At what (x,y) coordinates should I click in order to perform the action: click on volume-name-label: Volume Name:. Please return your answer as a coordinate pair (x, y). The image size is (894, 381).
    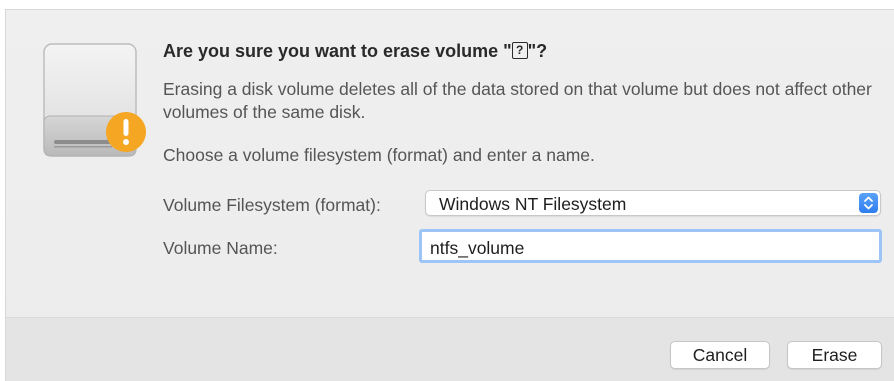
    Looking at the image, I should click on (220, 248).